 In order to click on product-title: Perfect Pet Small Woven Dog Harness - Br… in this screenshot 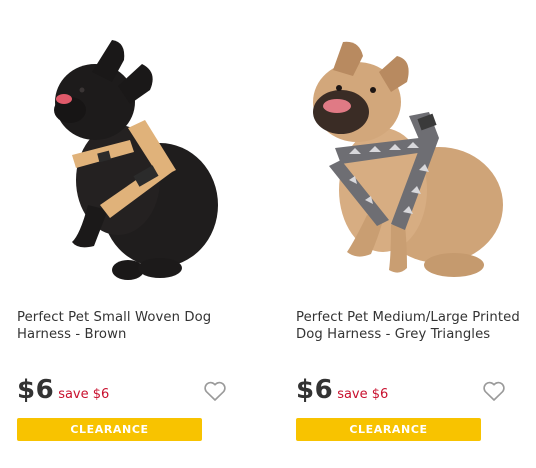, I will do `click(139, 326)`.